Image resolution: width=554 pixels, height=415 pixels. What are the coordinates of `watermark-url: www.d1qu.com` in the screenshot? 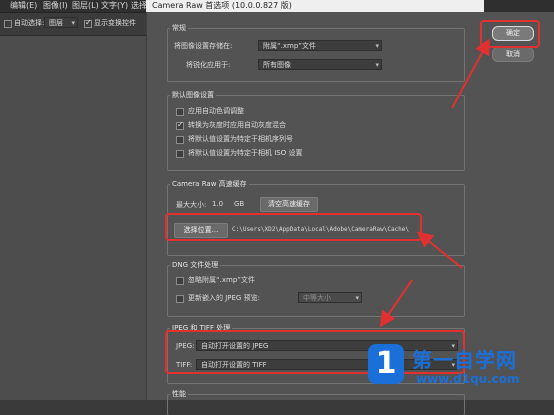 It's located at (468, 379).